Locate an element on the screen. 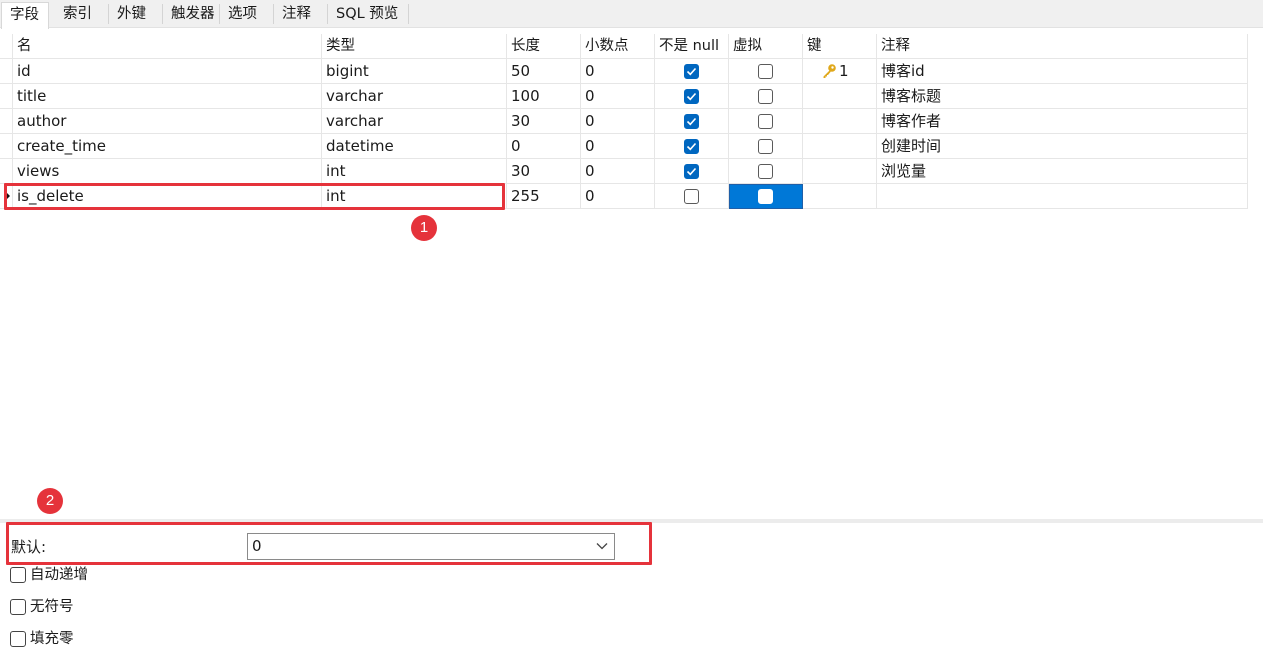  tab-sql-preview-label: SQL 预览 is located at coordinates (367, 14).